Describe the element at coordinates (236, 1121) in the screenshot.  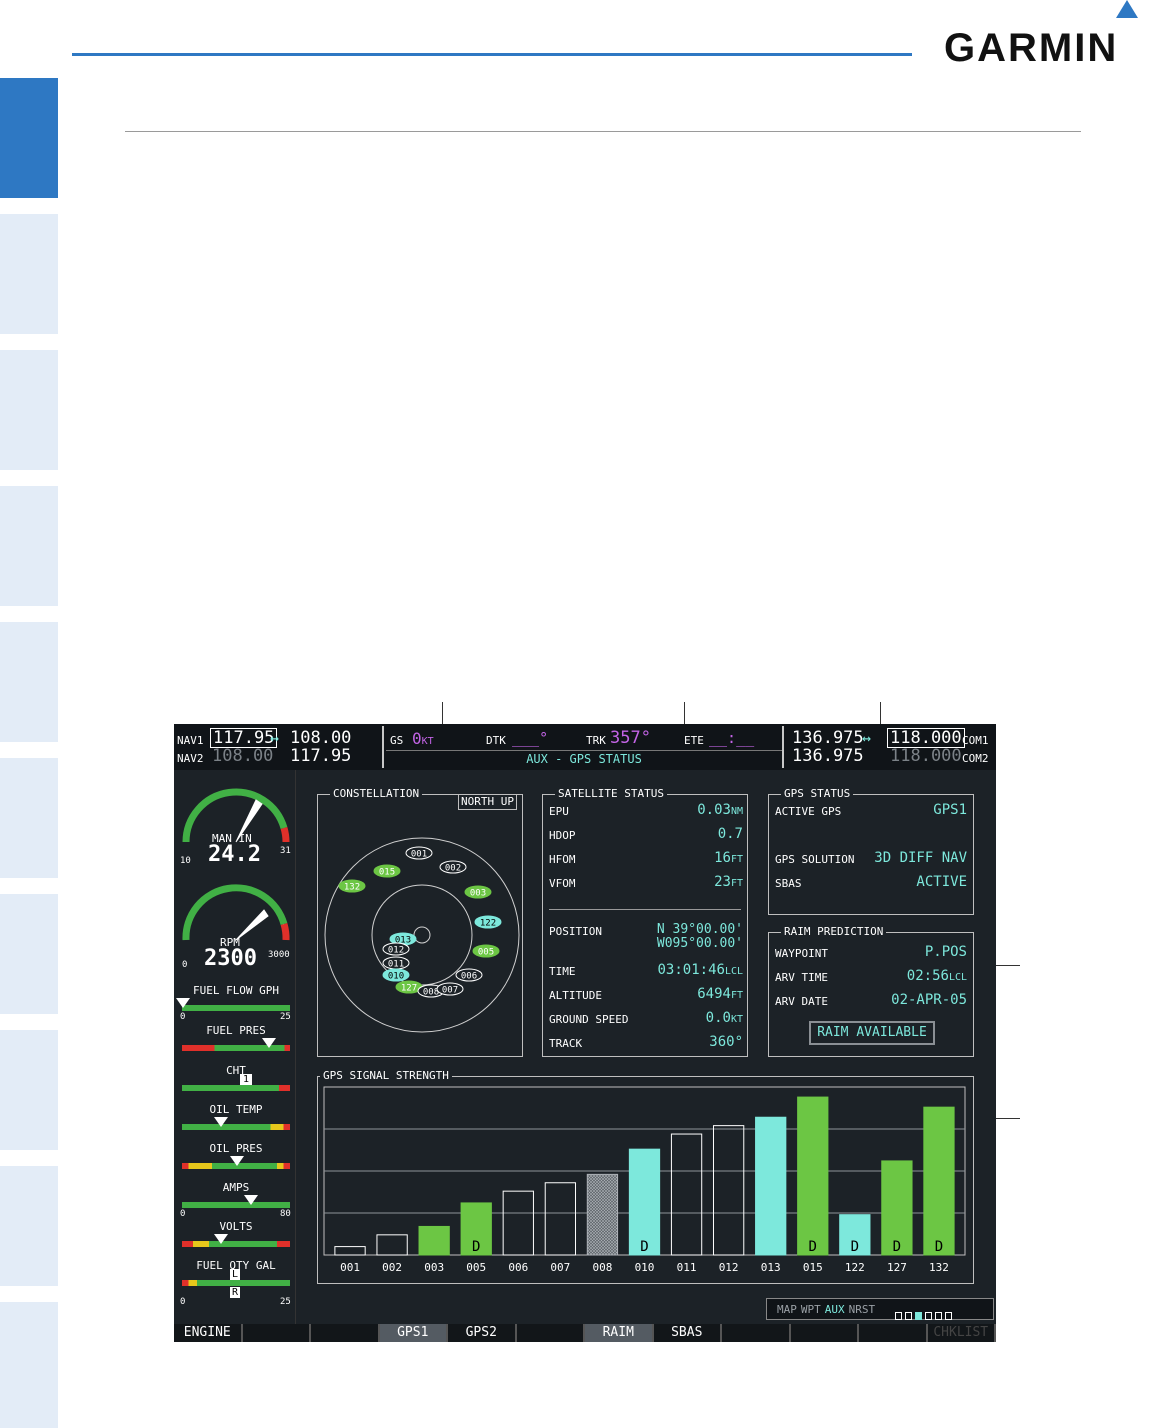
I see `oil-temp-gauge: OIL TEMP` at that location.